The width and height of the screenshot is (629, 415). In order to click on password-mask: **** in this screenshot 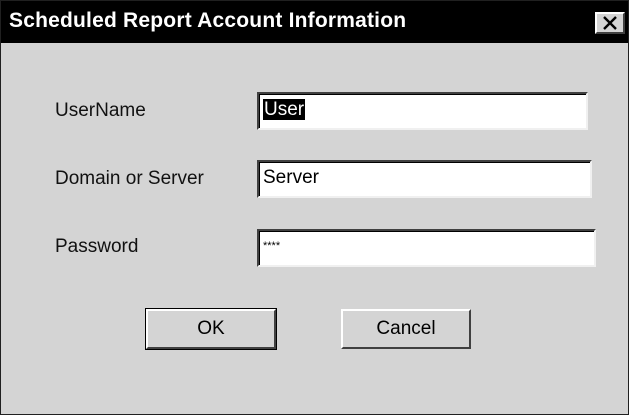, I will do `click(272, 246)`.